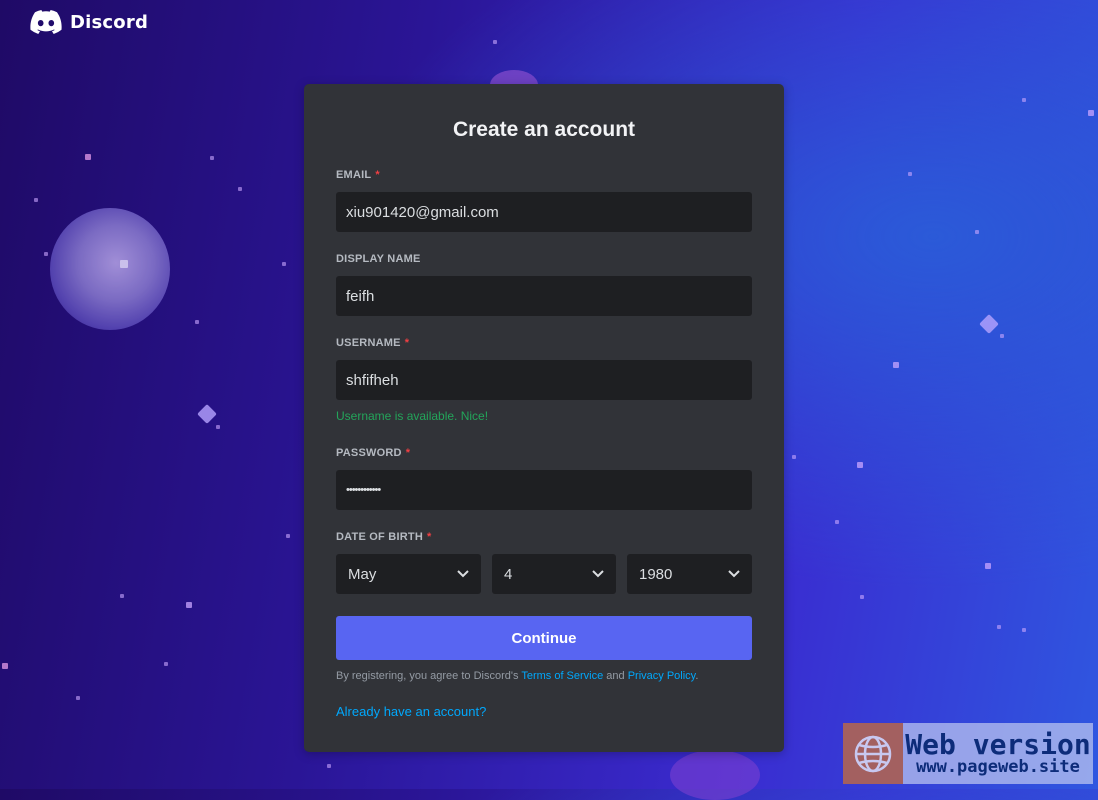 The image size is (1098, 800). I want to click on watermark-url: www.pageweb.site, so click(998, 767).